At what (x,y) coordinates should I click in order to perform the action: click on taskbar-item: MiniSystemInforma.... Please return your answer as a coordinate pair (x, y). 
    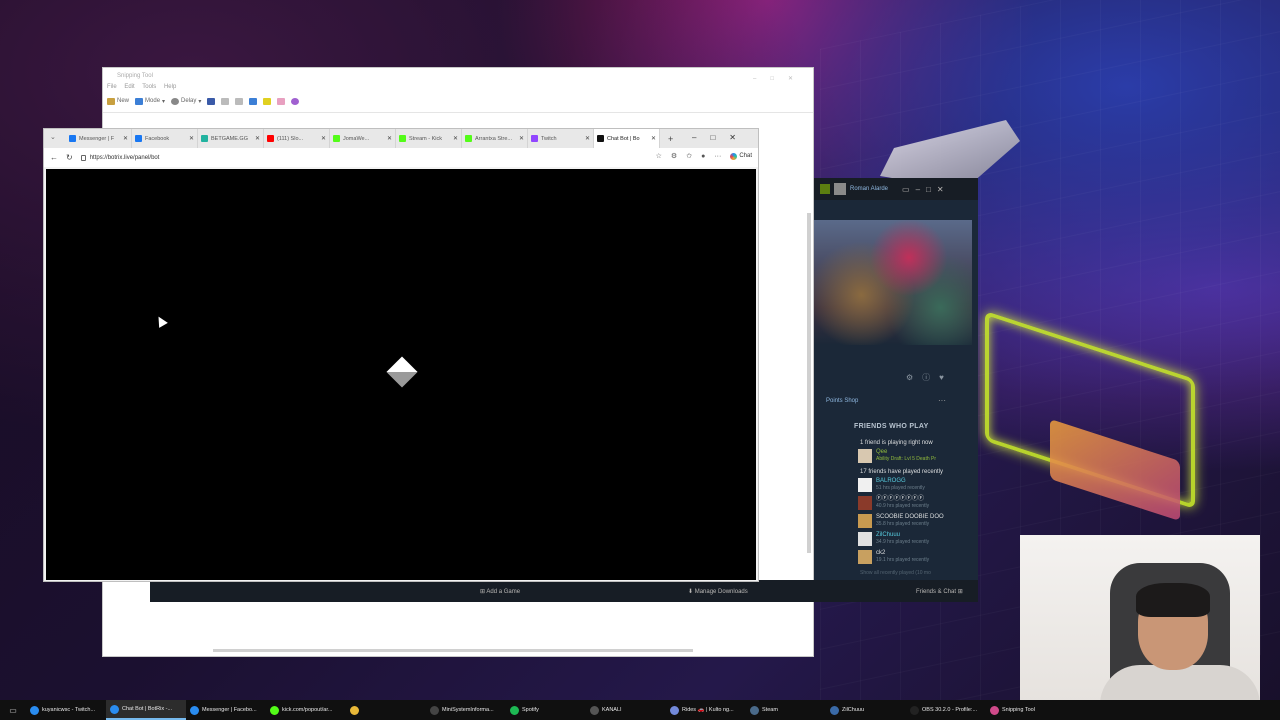
    Looking at the image, I should click on (466, 710).